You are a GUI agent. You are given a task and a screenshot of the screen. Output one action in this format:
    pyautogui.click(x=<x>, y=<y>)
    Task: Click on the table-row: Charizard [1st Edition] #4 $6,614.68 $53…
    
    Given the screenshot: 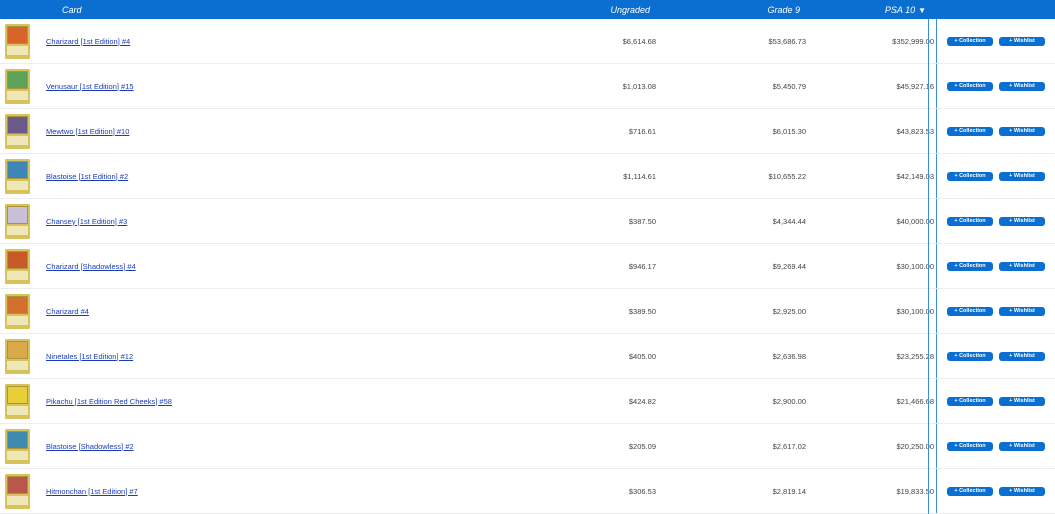 What is the action you would take?
    pyautogui.click(x=527, y=41)
    